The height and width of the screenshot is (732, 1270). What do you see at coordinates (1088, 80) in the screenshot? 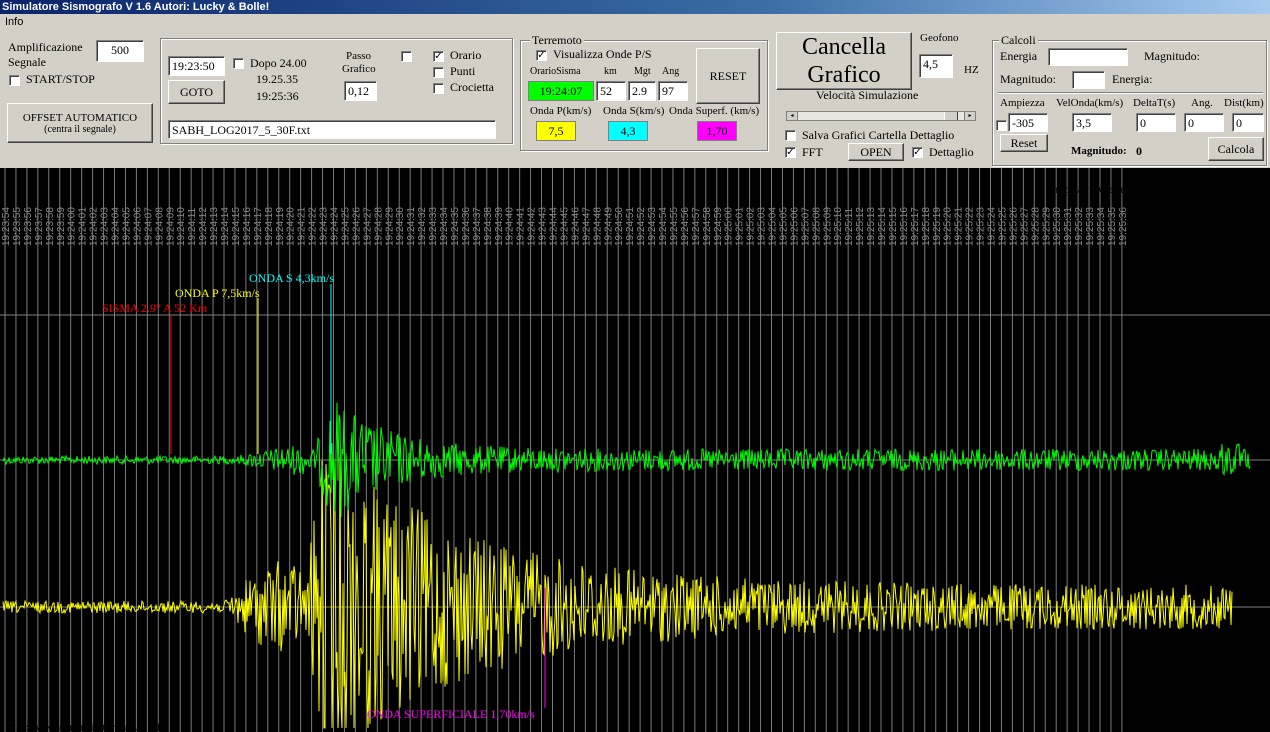
I see `magnitudo-input` at bounding box center [1088, 80].